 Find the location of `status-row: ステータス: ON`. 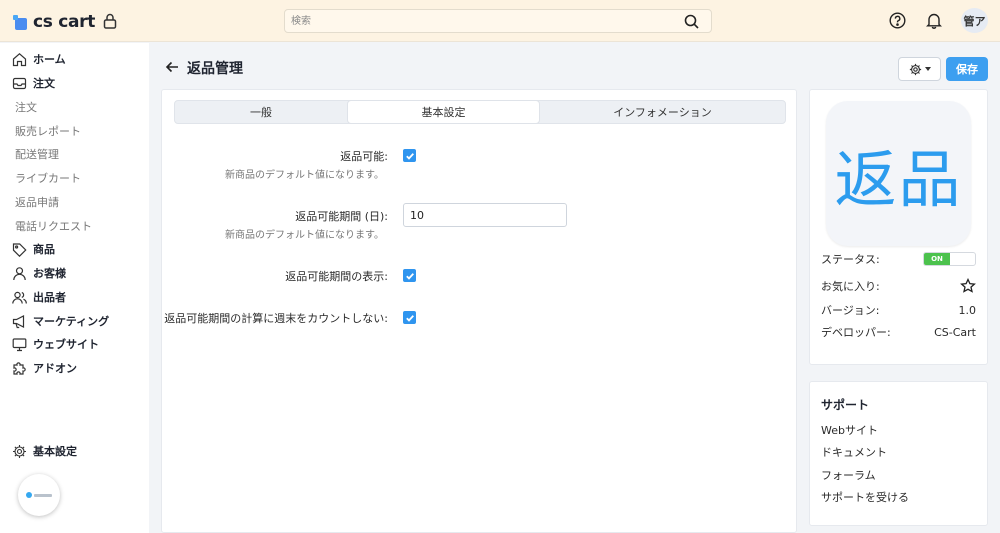

status-row: ステータス: ON is located at coordinates (898, 259).